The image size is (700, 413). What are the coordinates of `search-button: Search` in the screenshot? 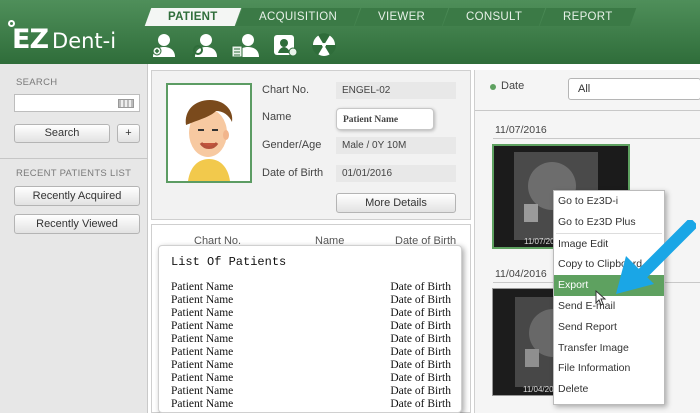 It's located at (62, 133).